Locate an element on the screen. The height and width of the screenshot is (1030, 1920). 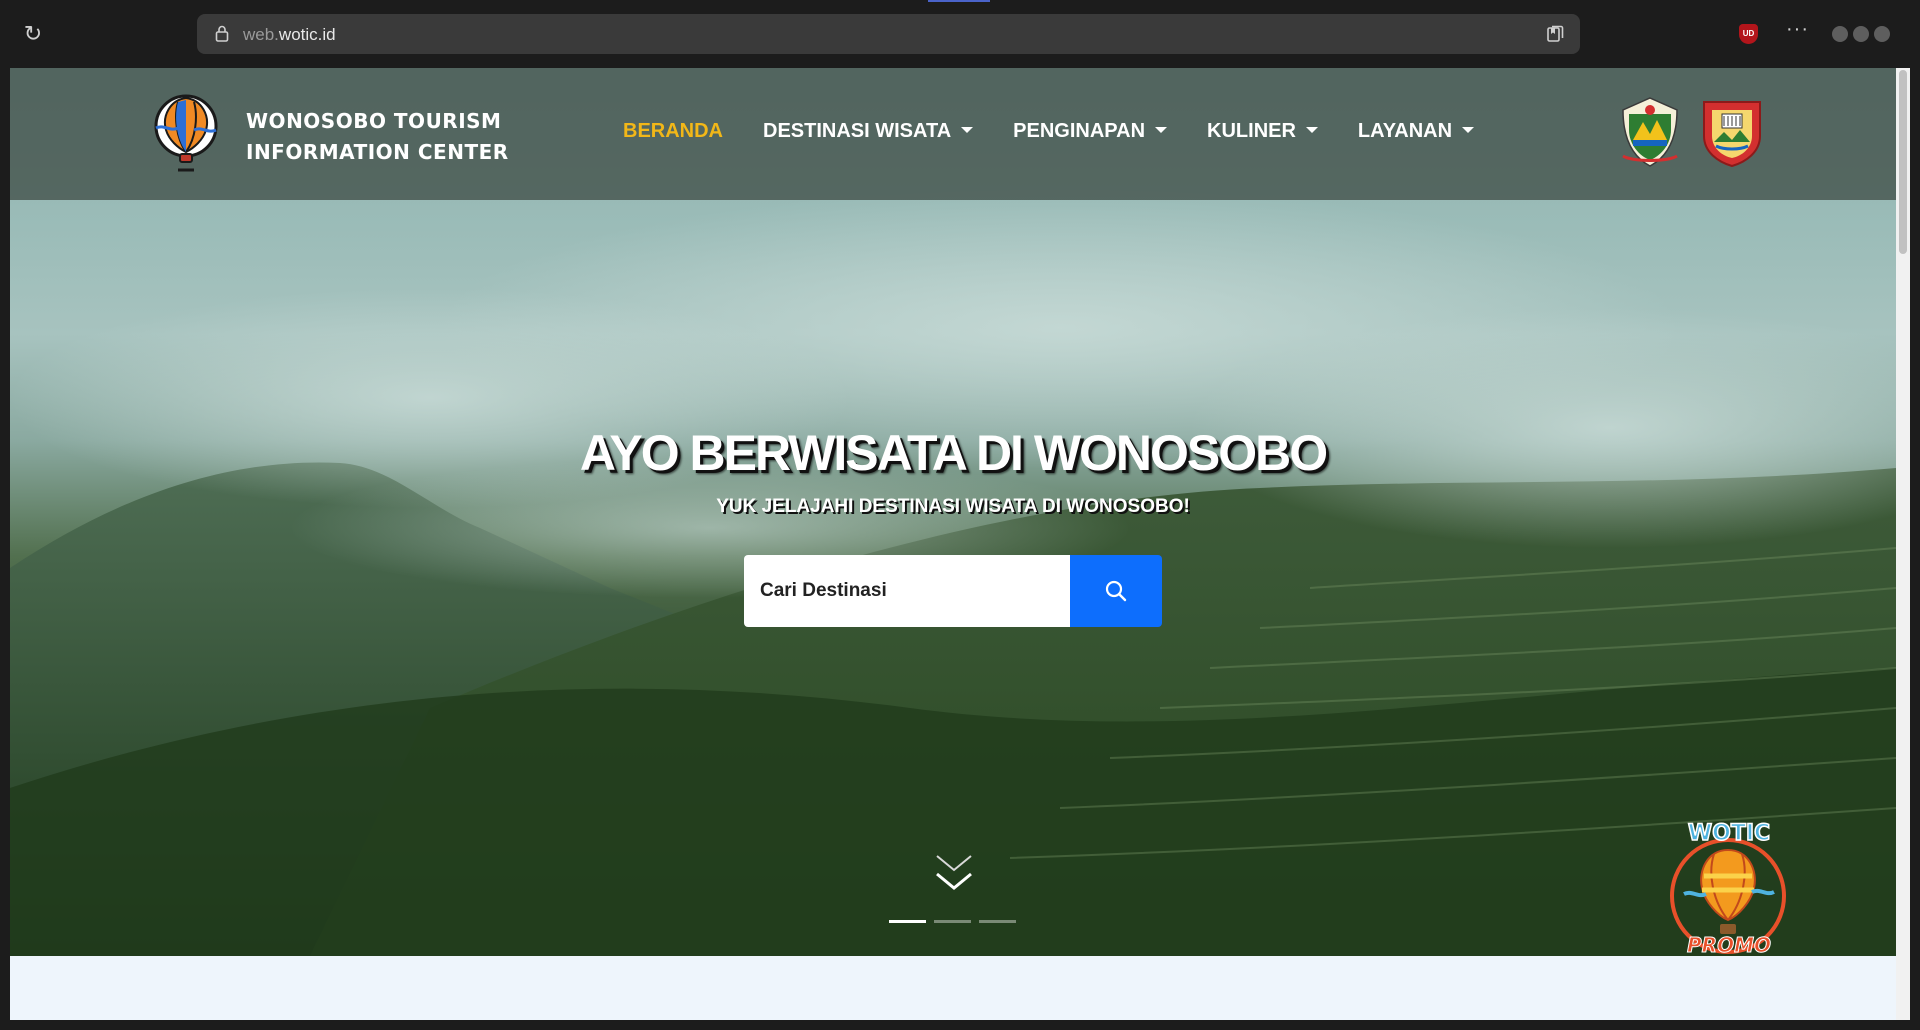
reload-icon: ↻ is located at coordinates (33, 35).